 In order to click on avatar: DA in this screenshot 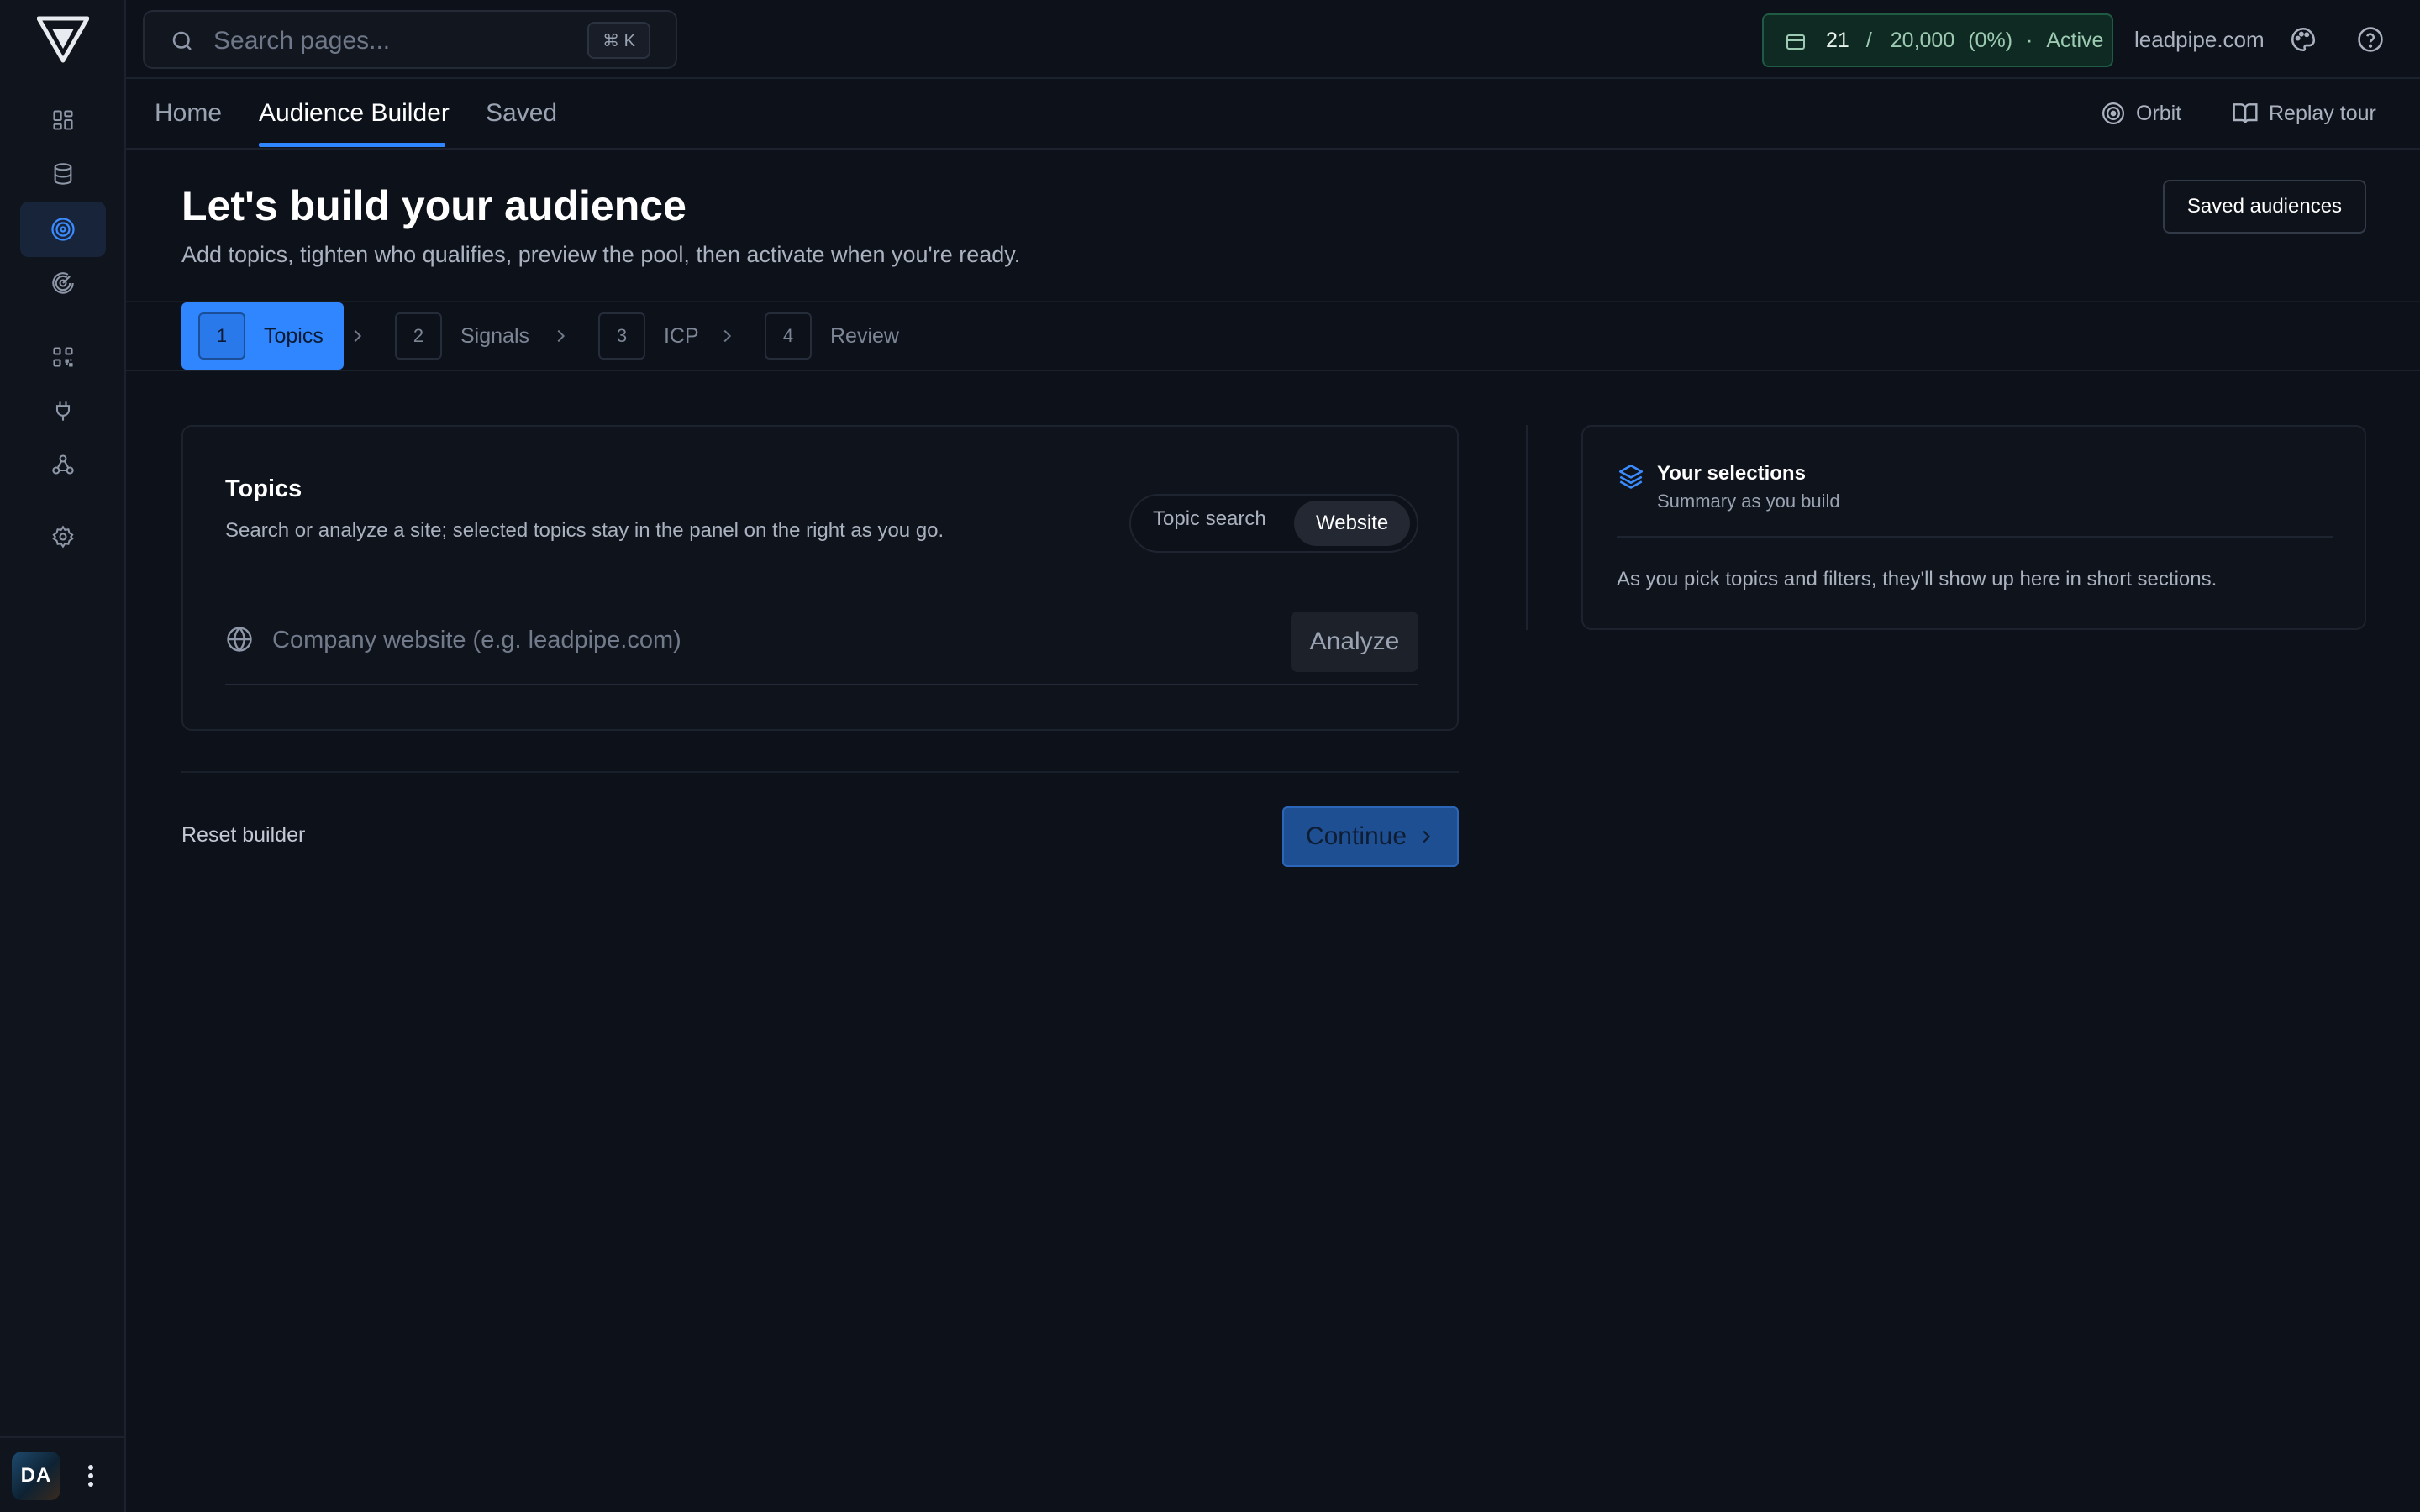, I will do `click(36, 1476)`.